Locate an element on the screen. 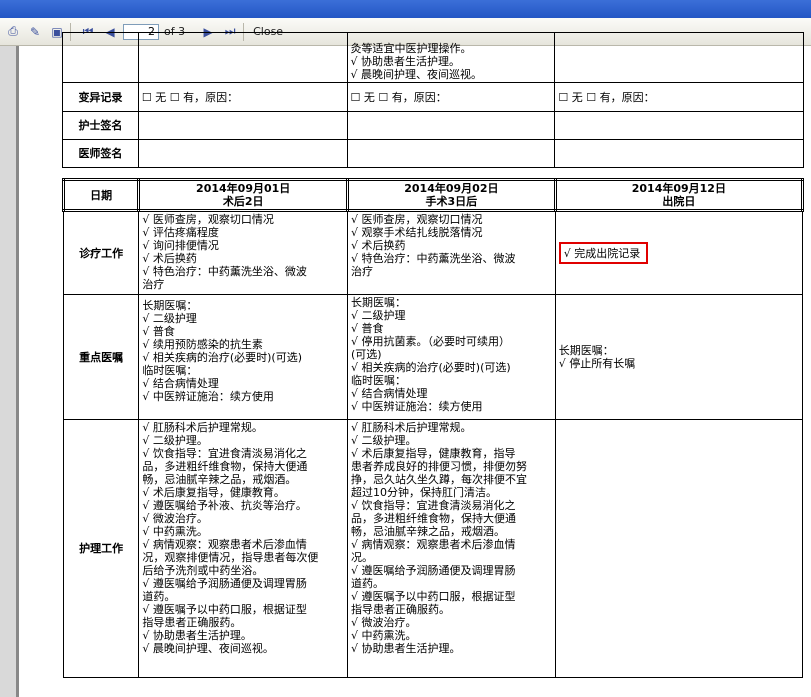  nursing-cell is located at coordinates (679, 548).